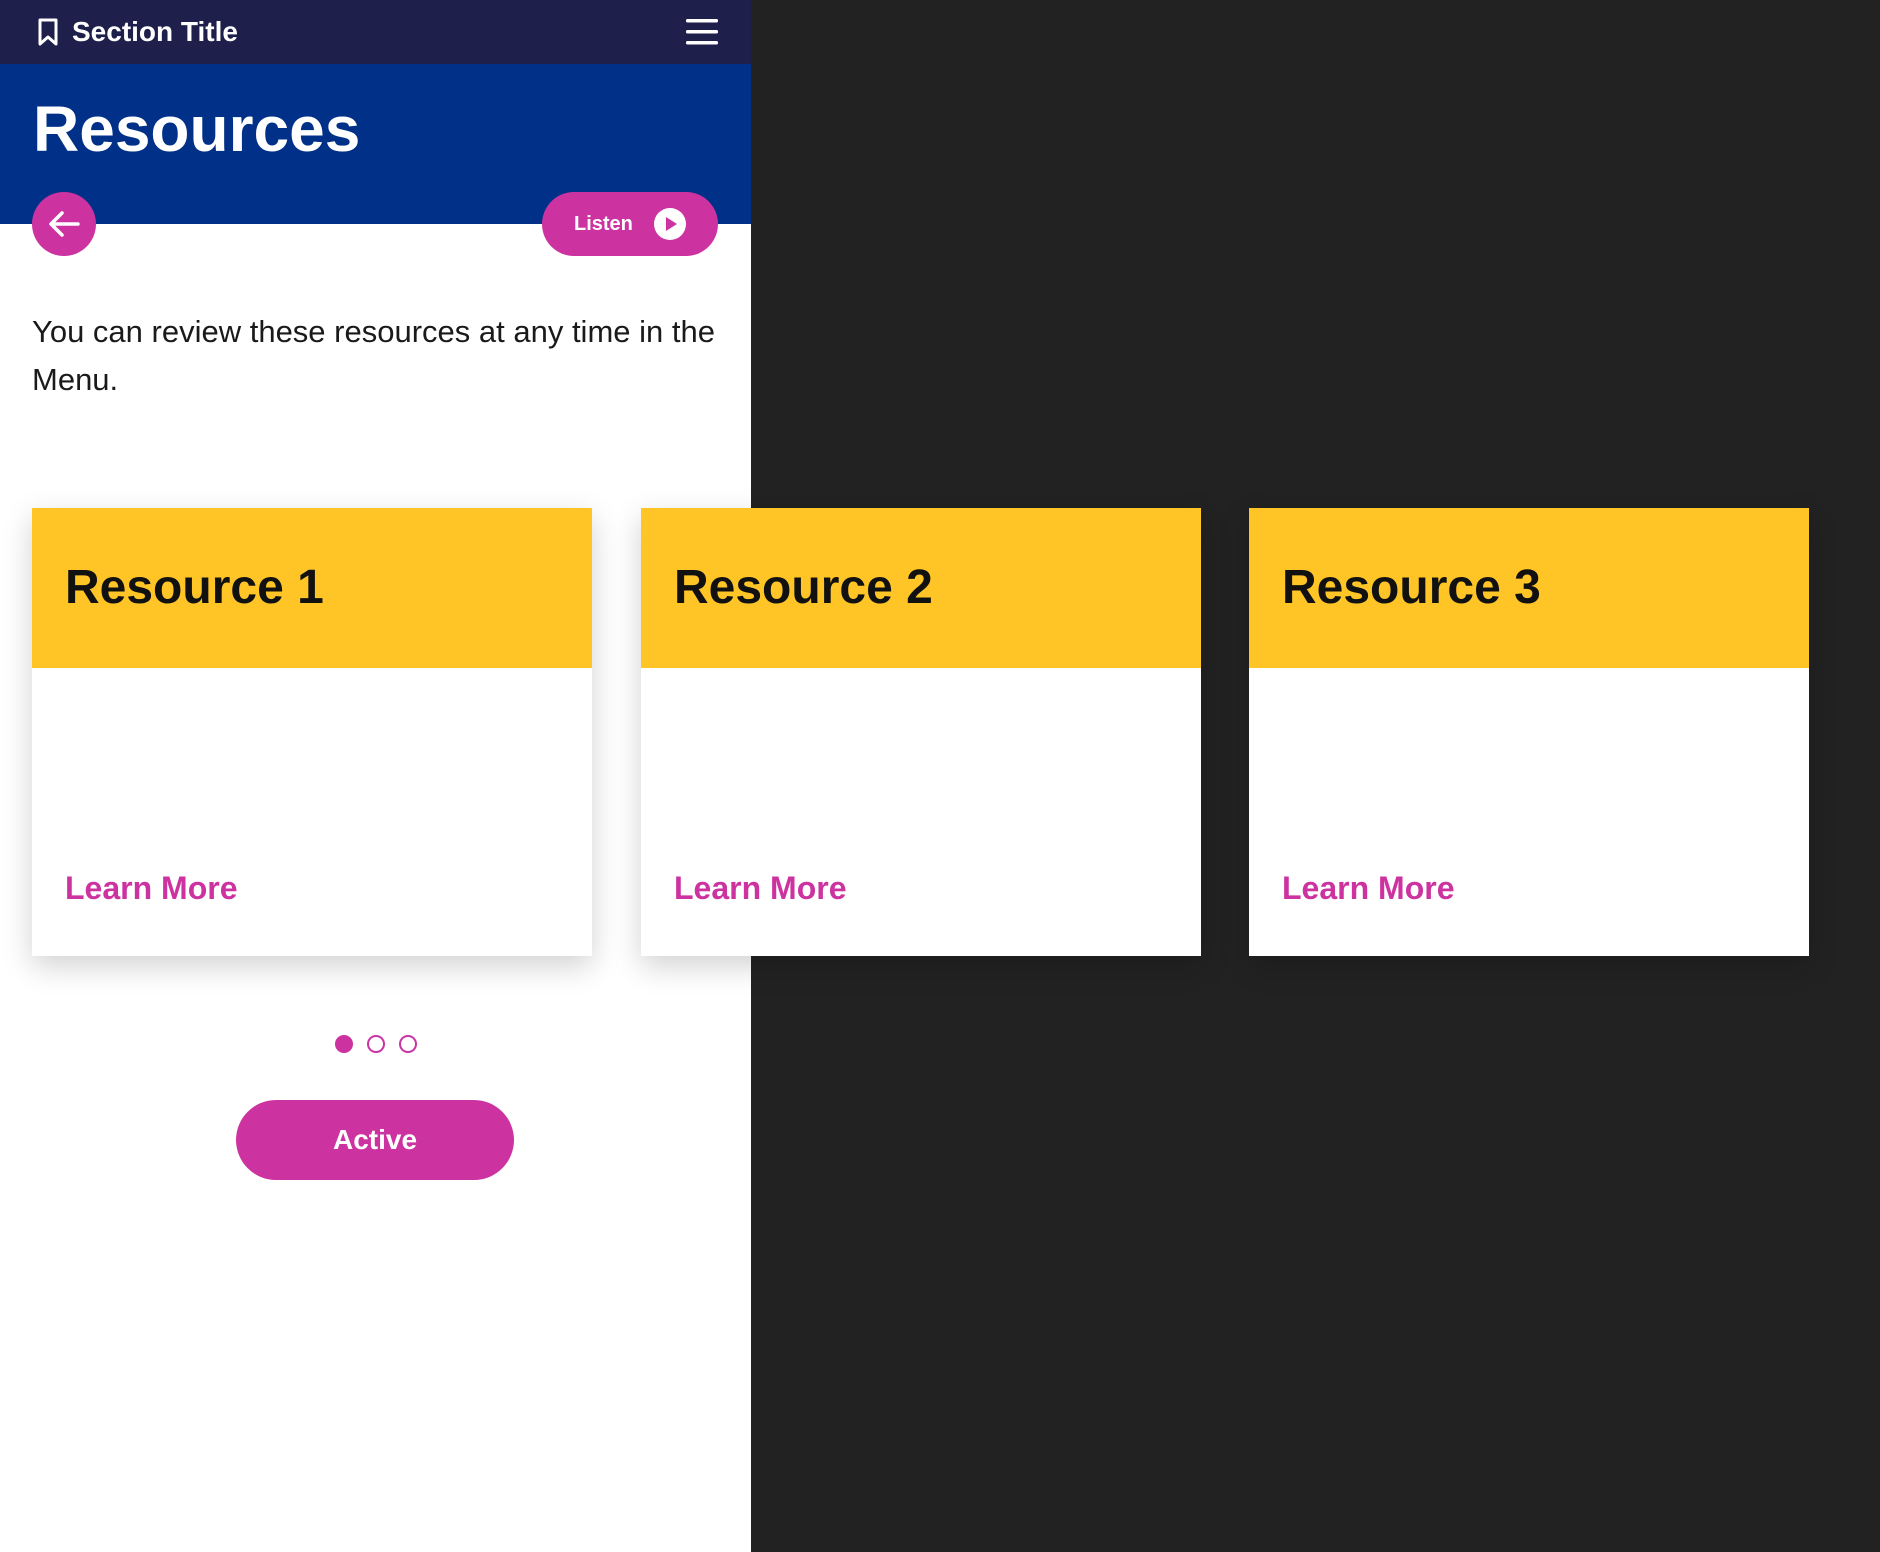  Describe the element at coordinates (48, 32) in the screenshot. I see `bookmark-icon` at that location.